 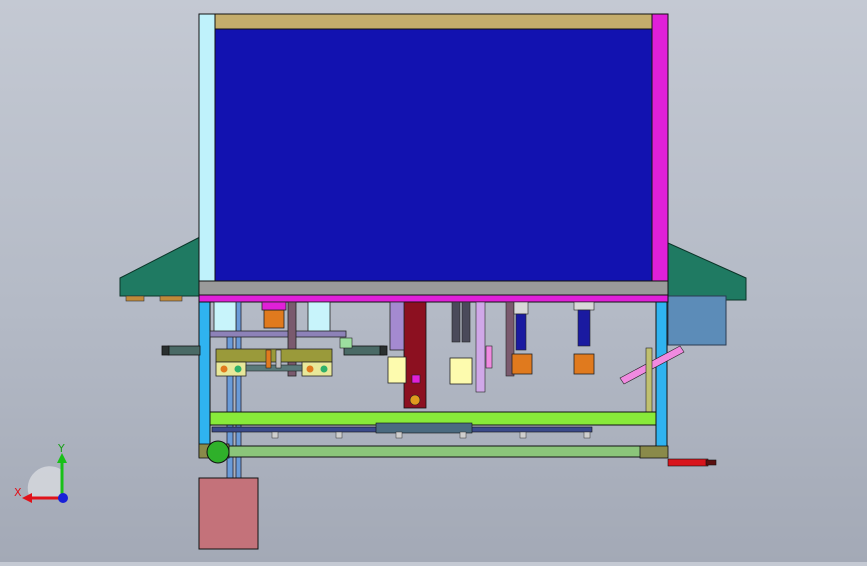 I want to click on right-guide-rod, so click(x=649, y=383).